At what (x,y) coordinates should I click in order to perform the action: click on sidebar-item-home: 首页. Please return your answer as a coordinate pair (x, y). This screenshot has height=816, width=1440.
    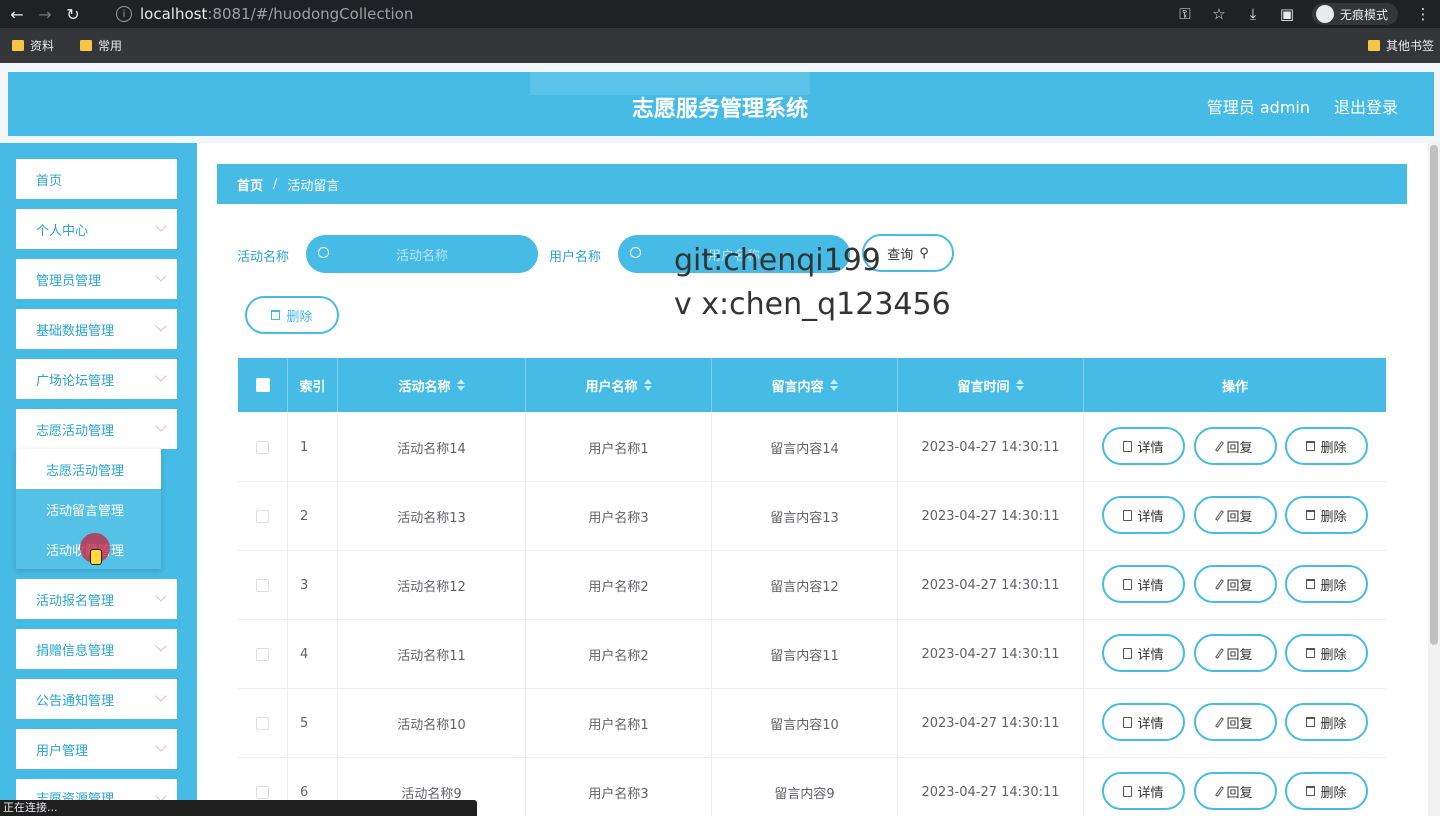
    Looking at the image, I should click on (96, 179).